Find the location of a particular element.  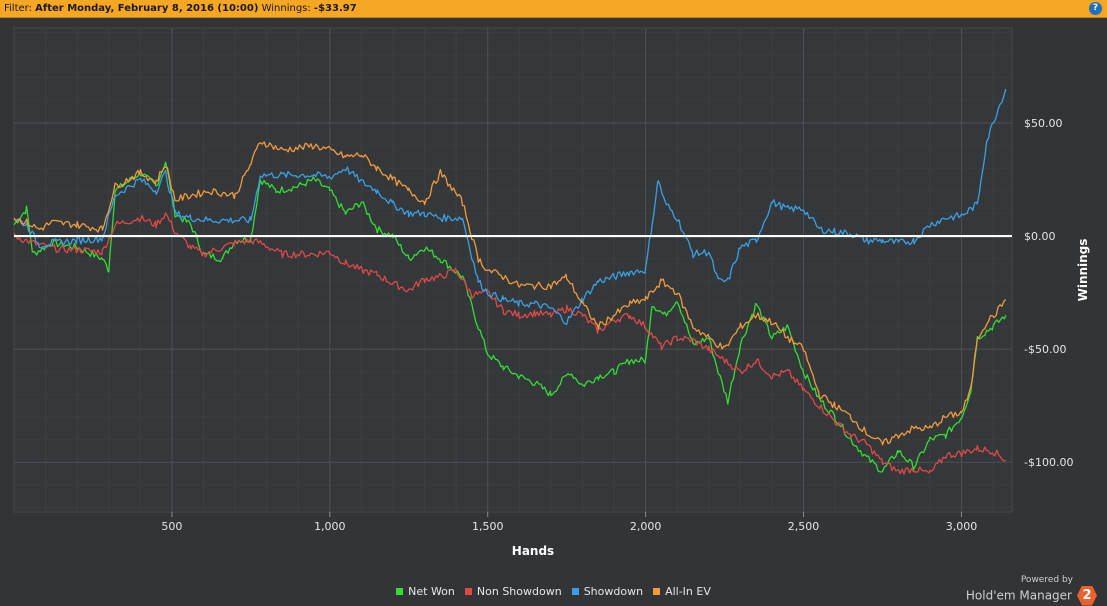

brand-name: Hold'em Manager is located at coordinates (1018, 595).